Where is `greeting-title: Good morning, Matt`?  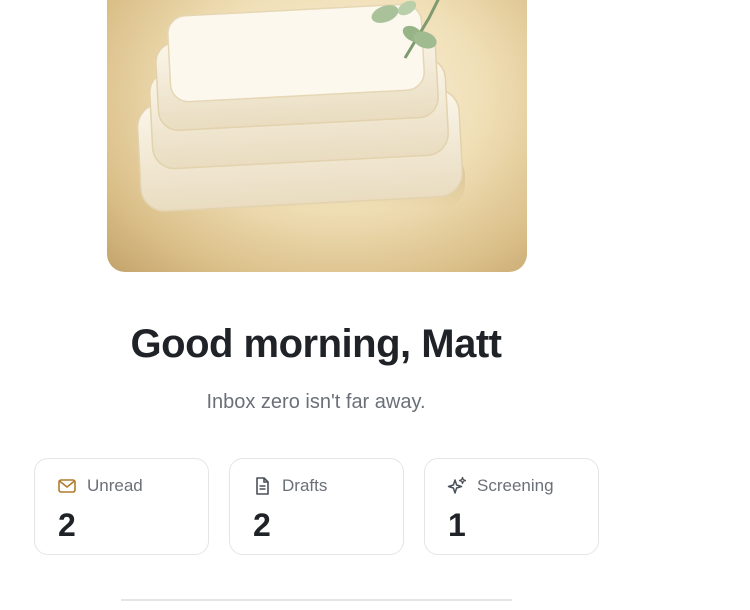
greeting-title: Good morning, Matt is located at coordinates (316, 344).